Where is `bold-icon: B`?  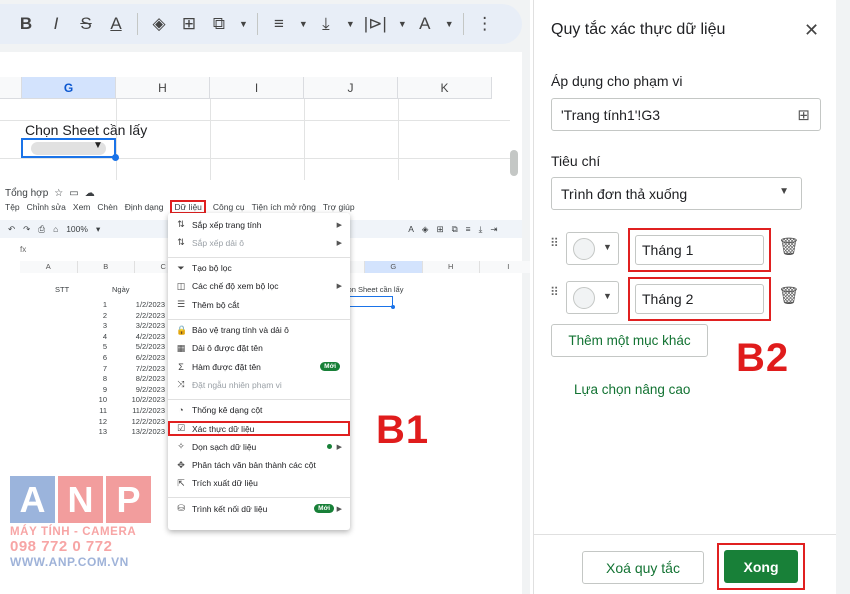 bold-icon: B is located at coordinates (26, 24).